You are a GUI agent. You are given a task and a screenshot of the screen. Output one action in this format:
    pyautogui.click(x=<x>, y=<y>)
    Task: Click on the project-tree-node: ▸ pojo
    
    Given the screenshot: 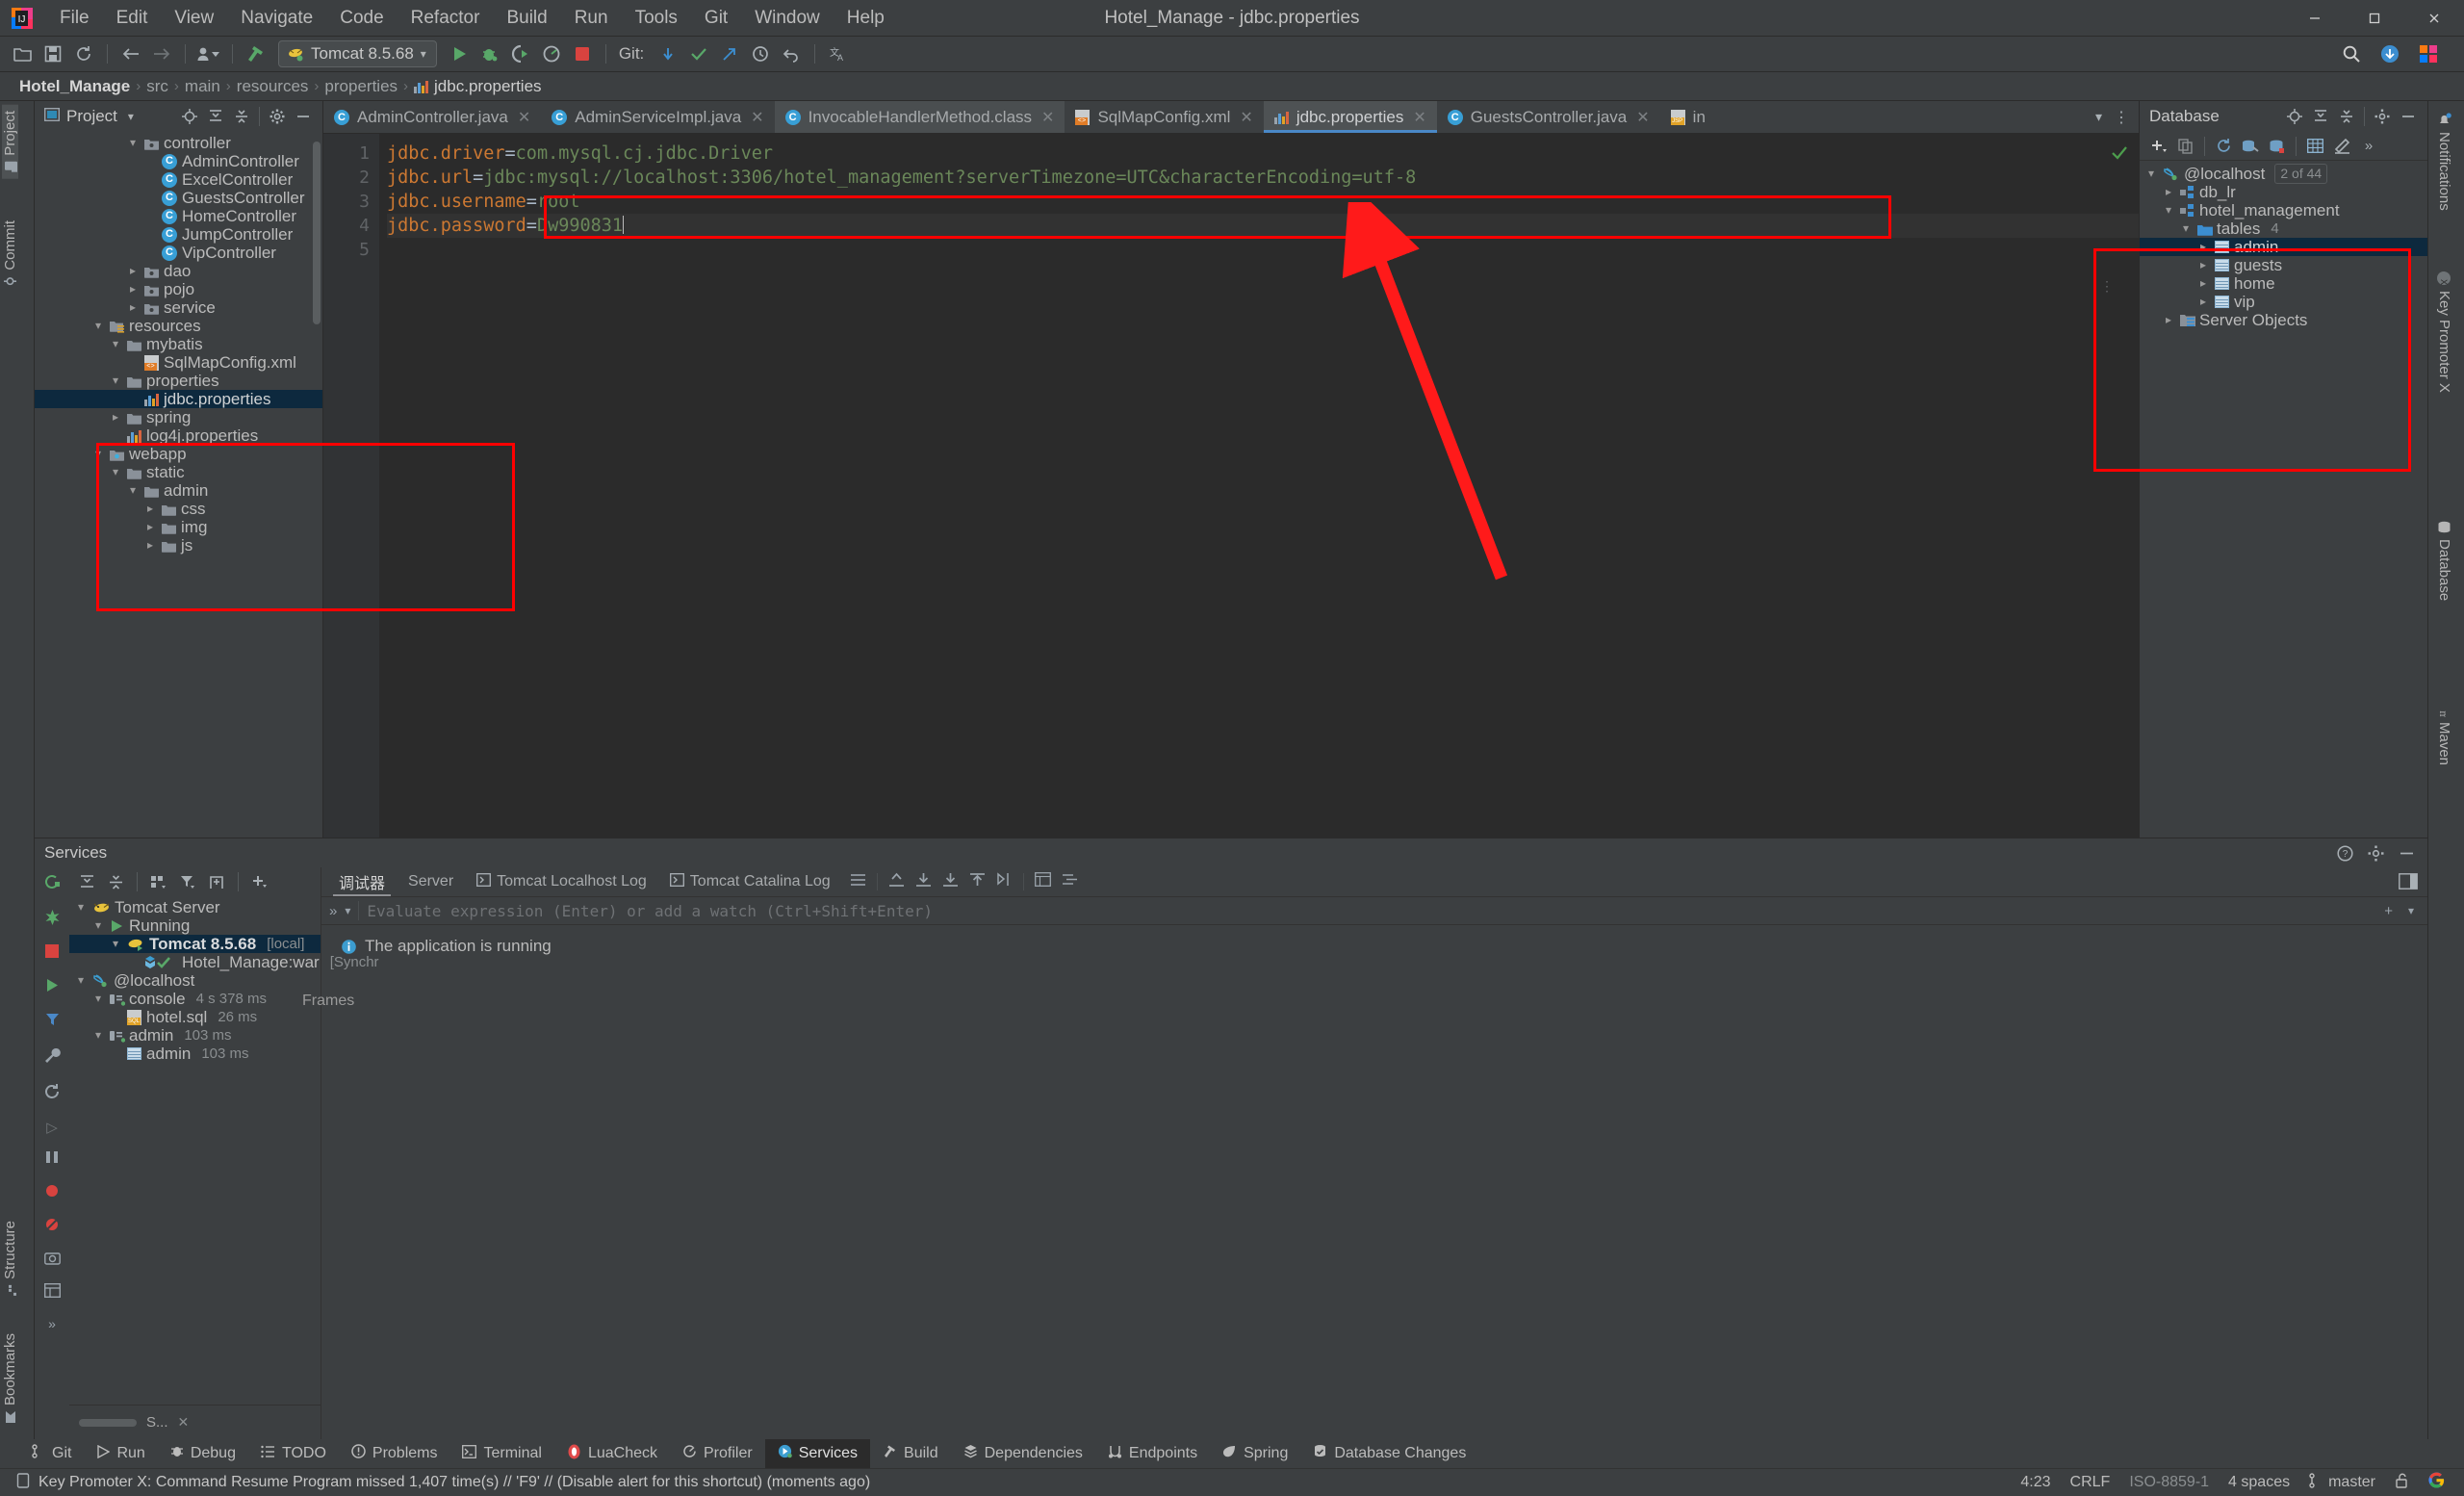 What is the action you would take?
    pyautogui.click(x=178, y=289)
    